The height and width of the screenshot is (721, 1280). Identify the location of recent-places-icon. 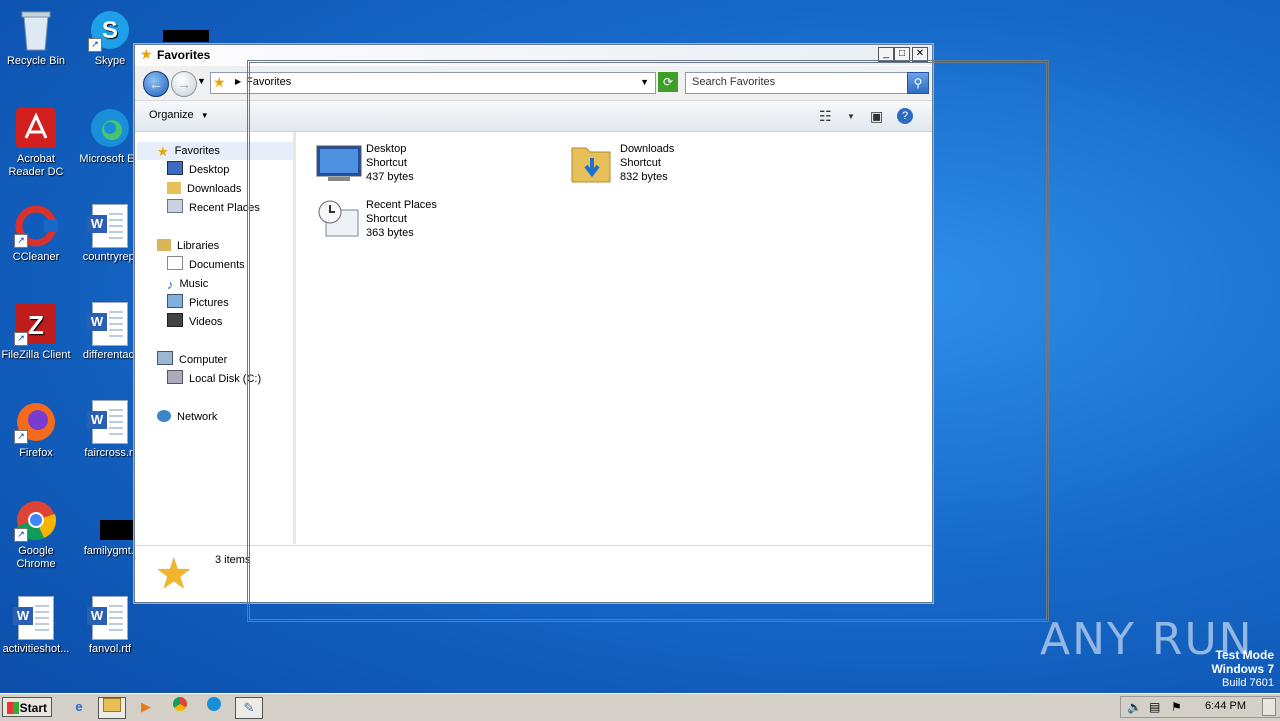
(339, 219).